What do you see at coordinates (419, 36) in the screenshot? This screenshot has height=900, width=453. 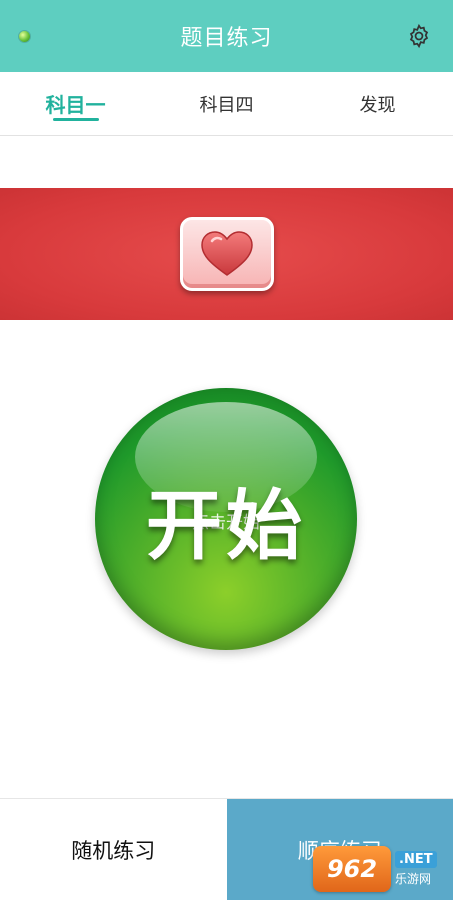 I see `gear-icon` at bounding box center [419, 36].